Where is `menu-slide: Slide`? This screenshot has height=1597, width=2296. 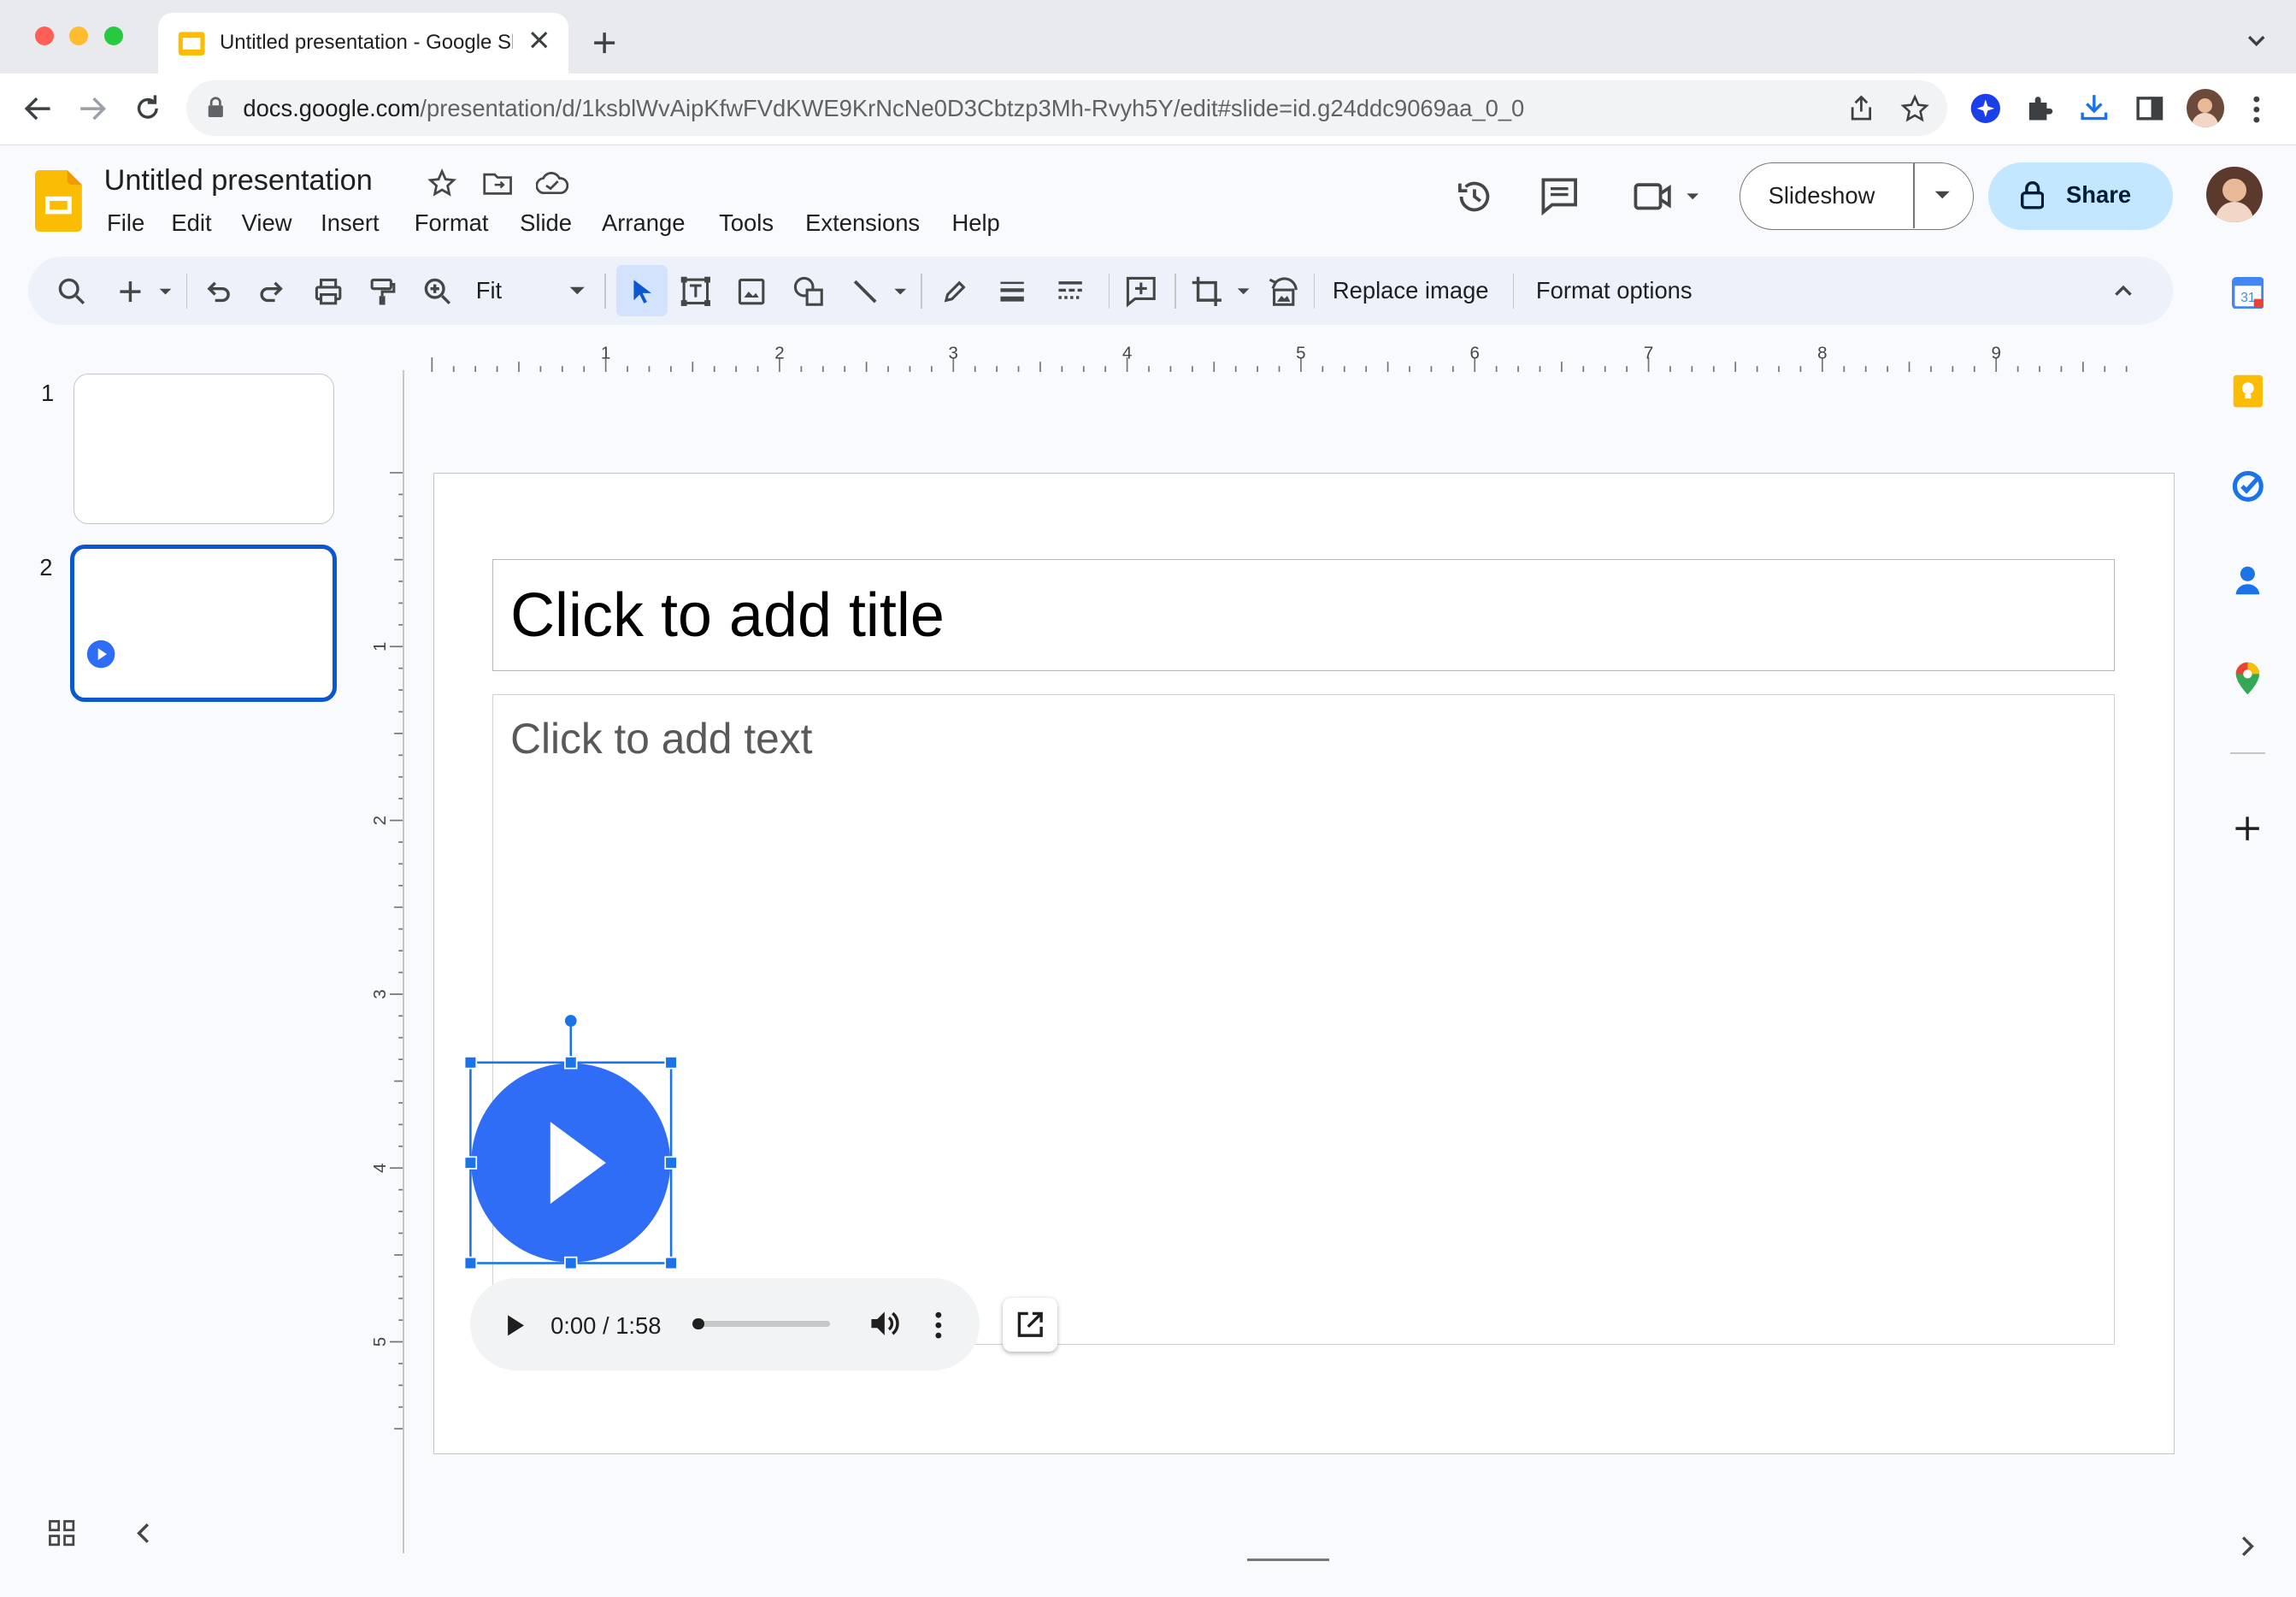
menu-slide: Slide is located at coordinates (546, 223).